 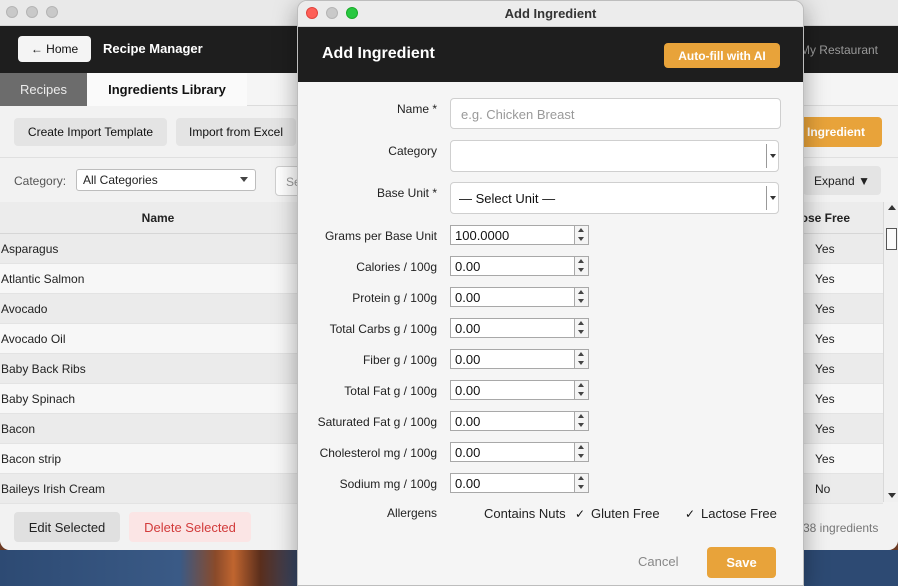 I want to click on import-from-excel-button: Import from Excel, so click(x=236, y=132).